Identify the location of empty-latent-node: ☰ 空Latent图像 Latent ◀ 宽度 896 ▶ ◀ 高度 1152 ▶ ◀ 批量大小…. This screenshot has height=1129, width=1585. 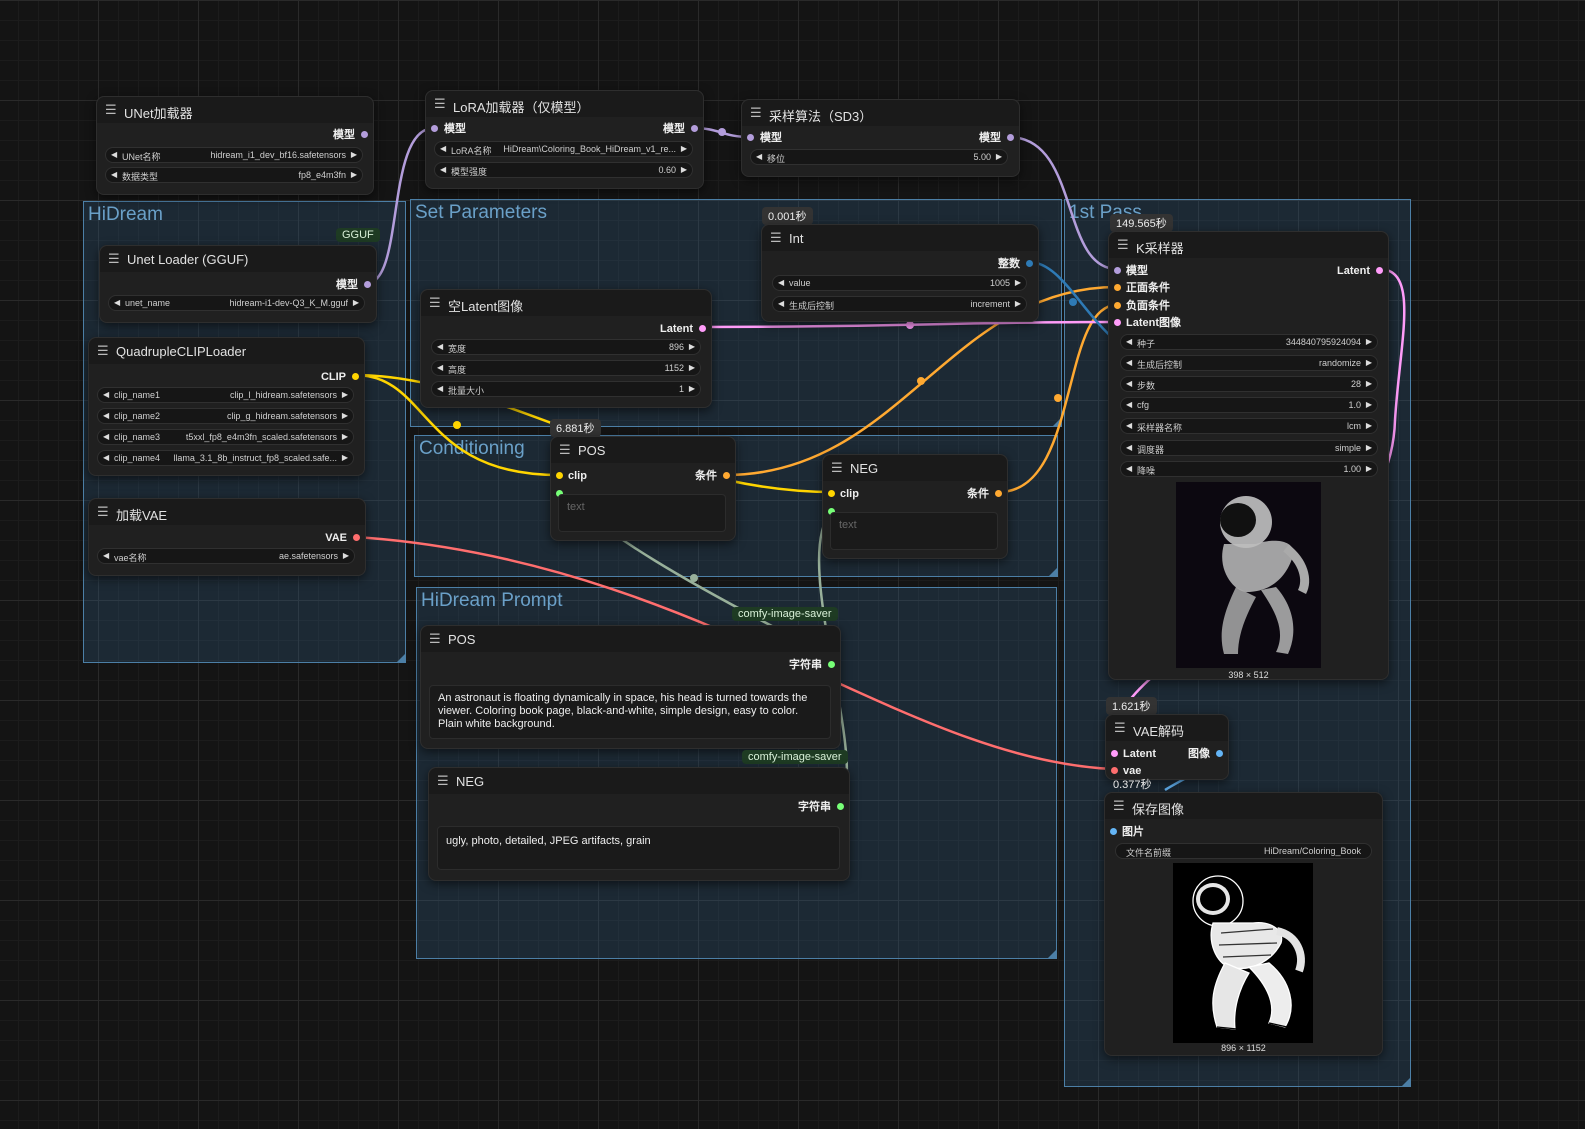
(566, 348).